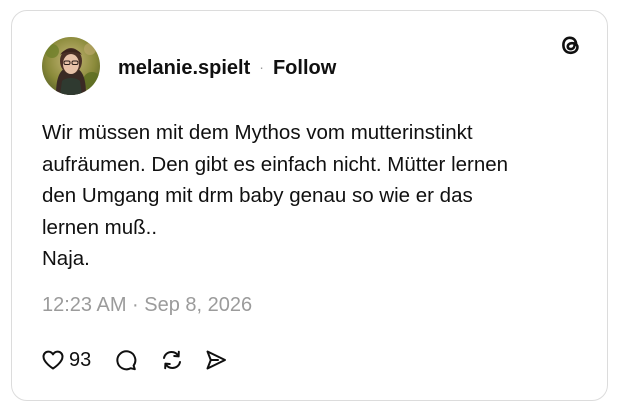 The height and width of the screenshot is (412, 620). Describe the element at coordinates (80, 359) in the screenshot. I see `like-count: 93` at that location.